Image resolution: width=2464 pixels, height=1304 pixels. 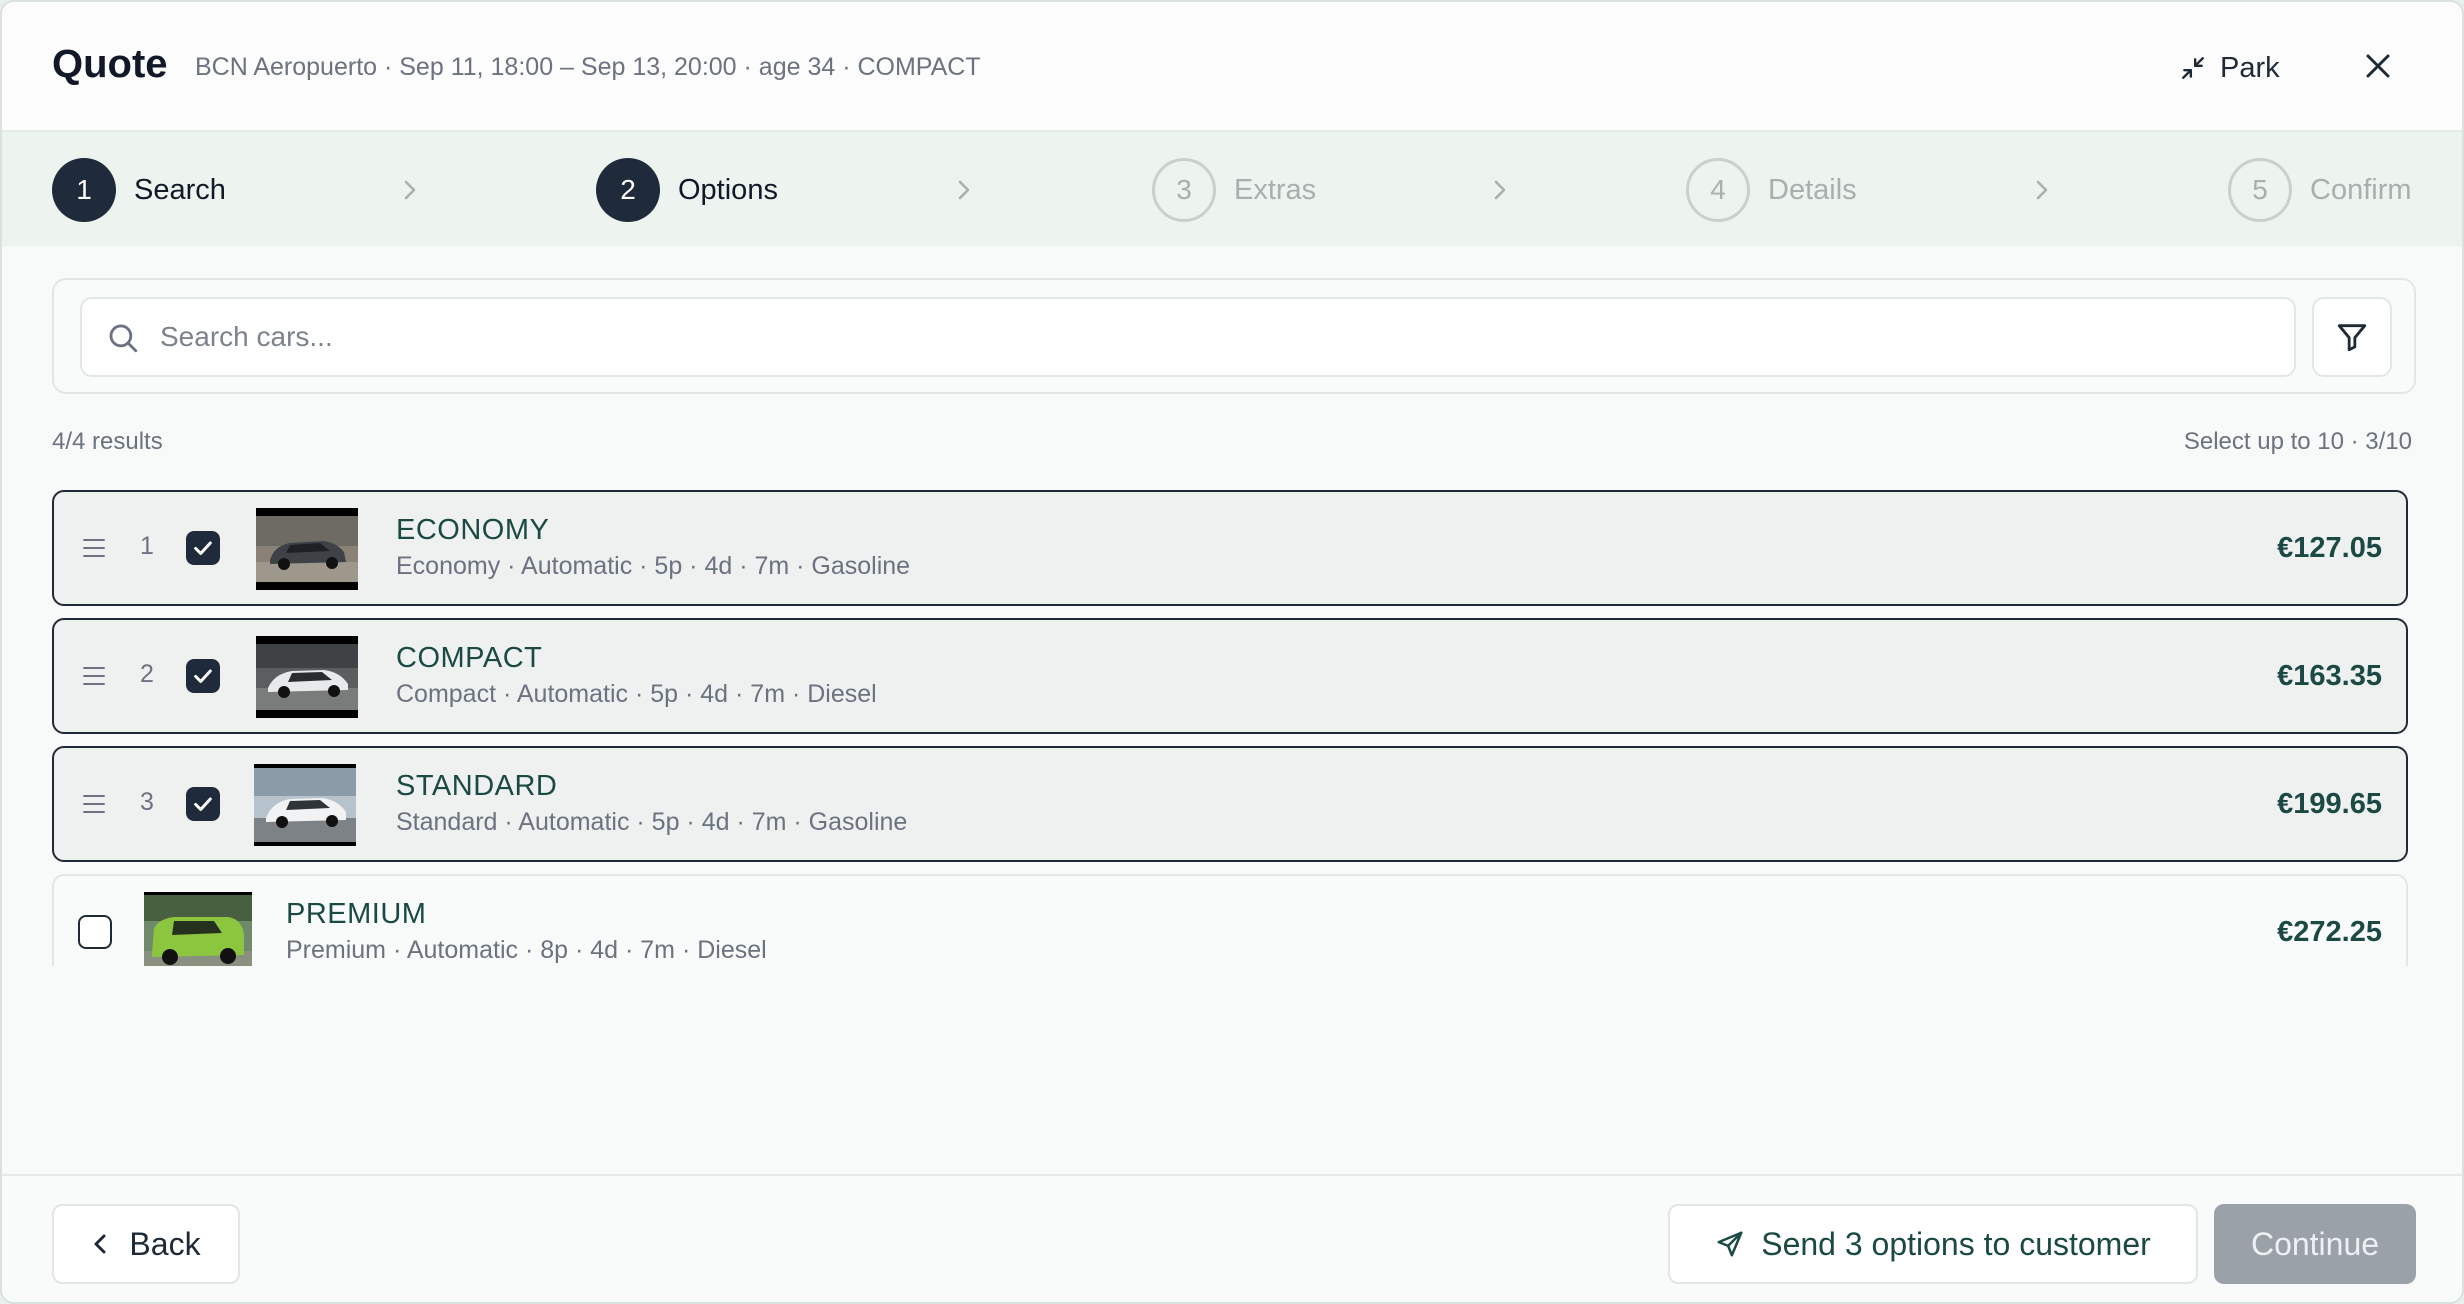 I want to click on step-label: Extras, so click(x=1275, y=189).